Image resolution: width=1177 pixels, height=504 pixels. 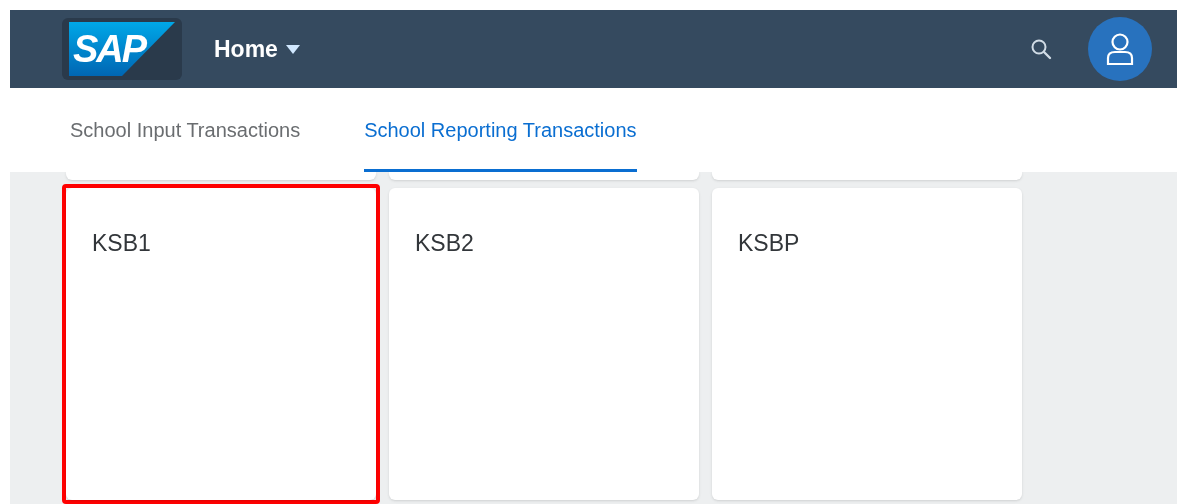 I want to click on sap-logo: SAP, so click(x=122, y=49).